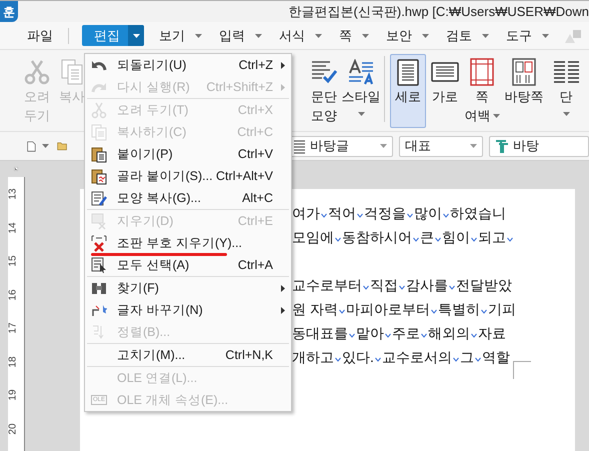 This screenshot has width=589, height=451. Describe the element at coordinates (180, 35) in the screenshot. I see `menu-tab: 보기` at that location.